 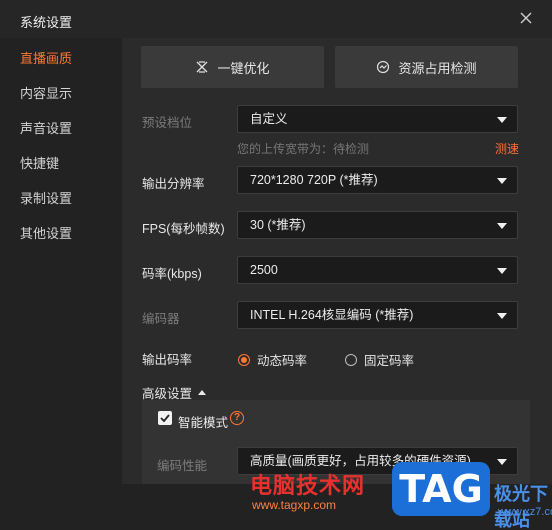 What do you see at coordinates (243, 68) in the screenshot?
I see `optimize-label: 一键优化` at bounding box center [243, 68].